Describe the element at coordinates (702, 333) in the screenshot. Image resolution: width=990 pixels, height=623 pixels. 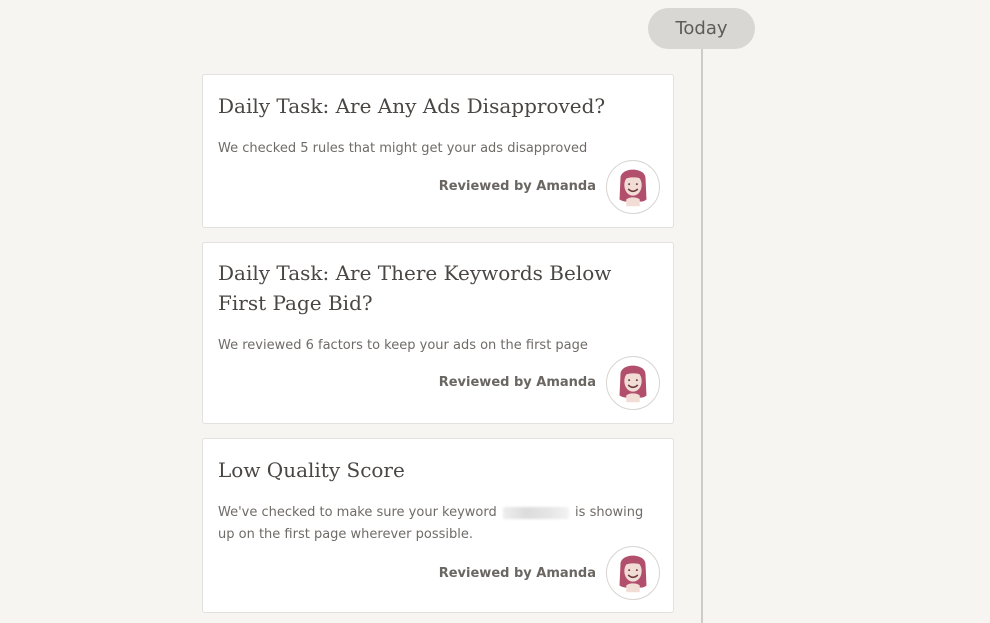
I see `timeline-line` at that location.